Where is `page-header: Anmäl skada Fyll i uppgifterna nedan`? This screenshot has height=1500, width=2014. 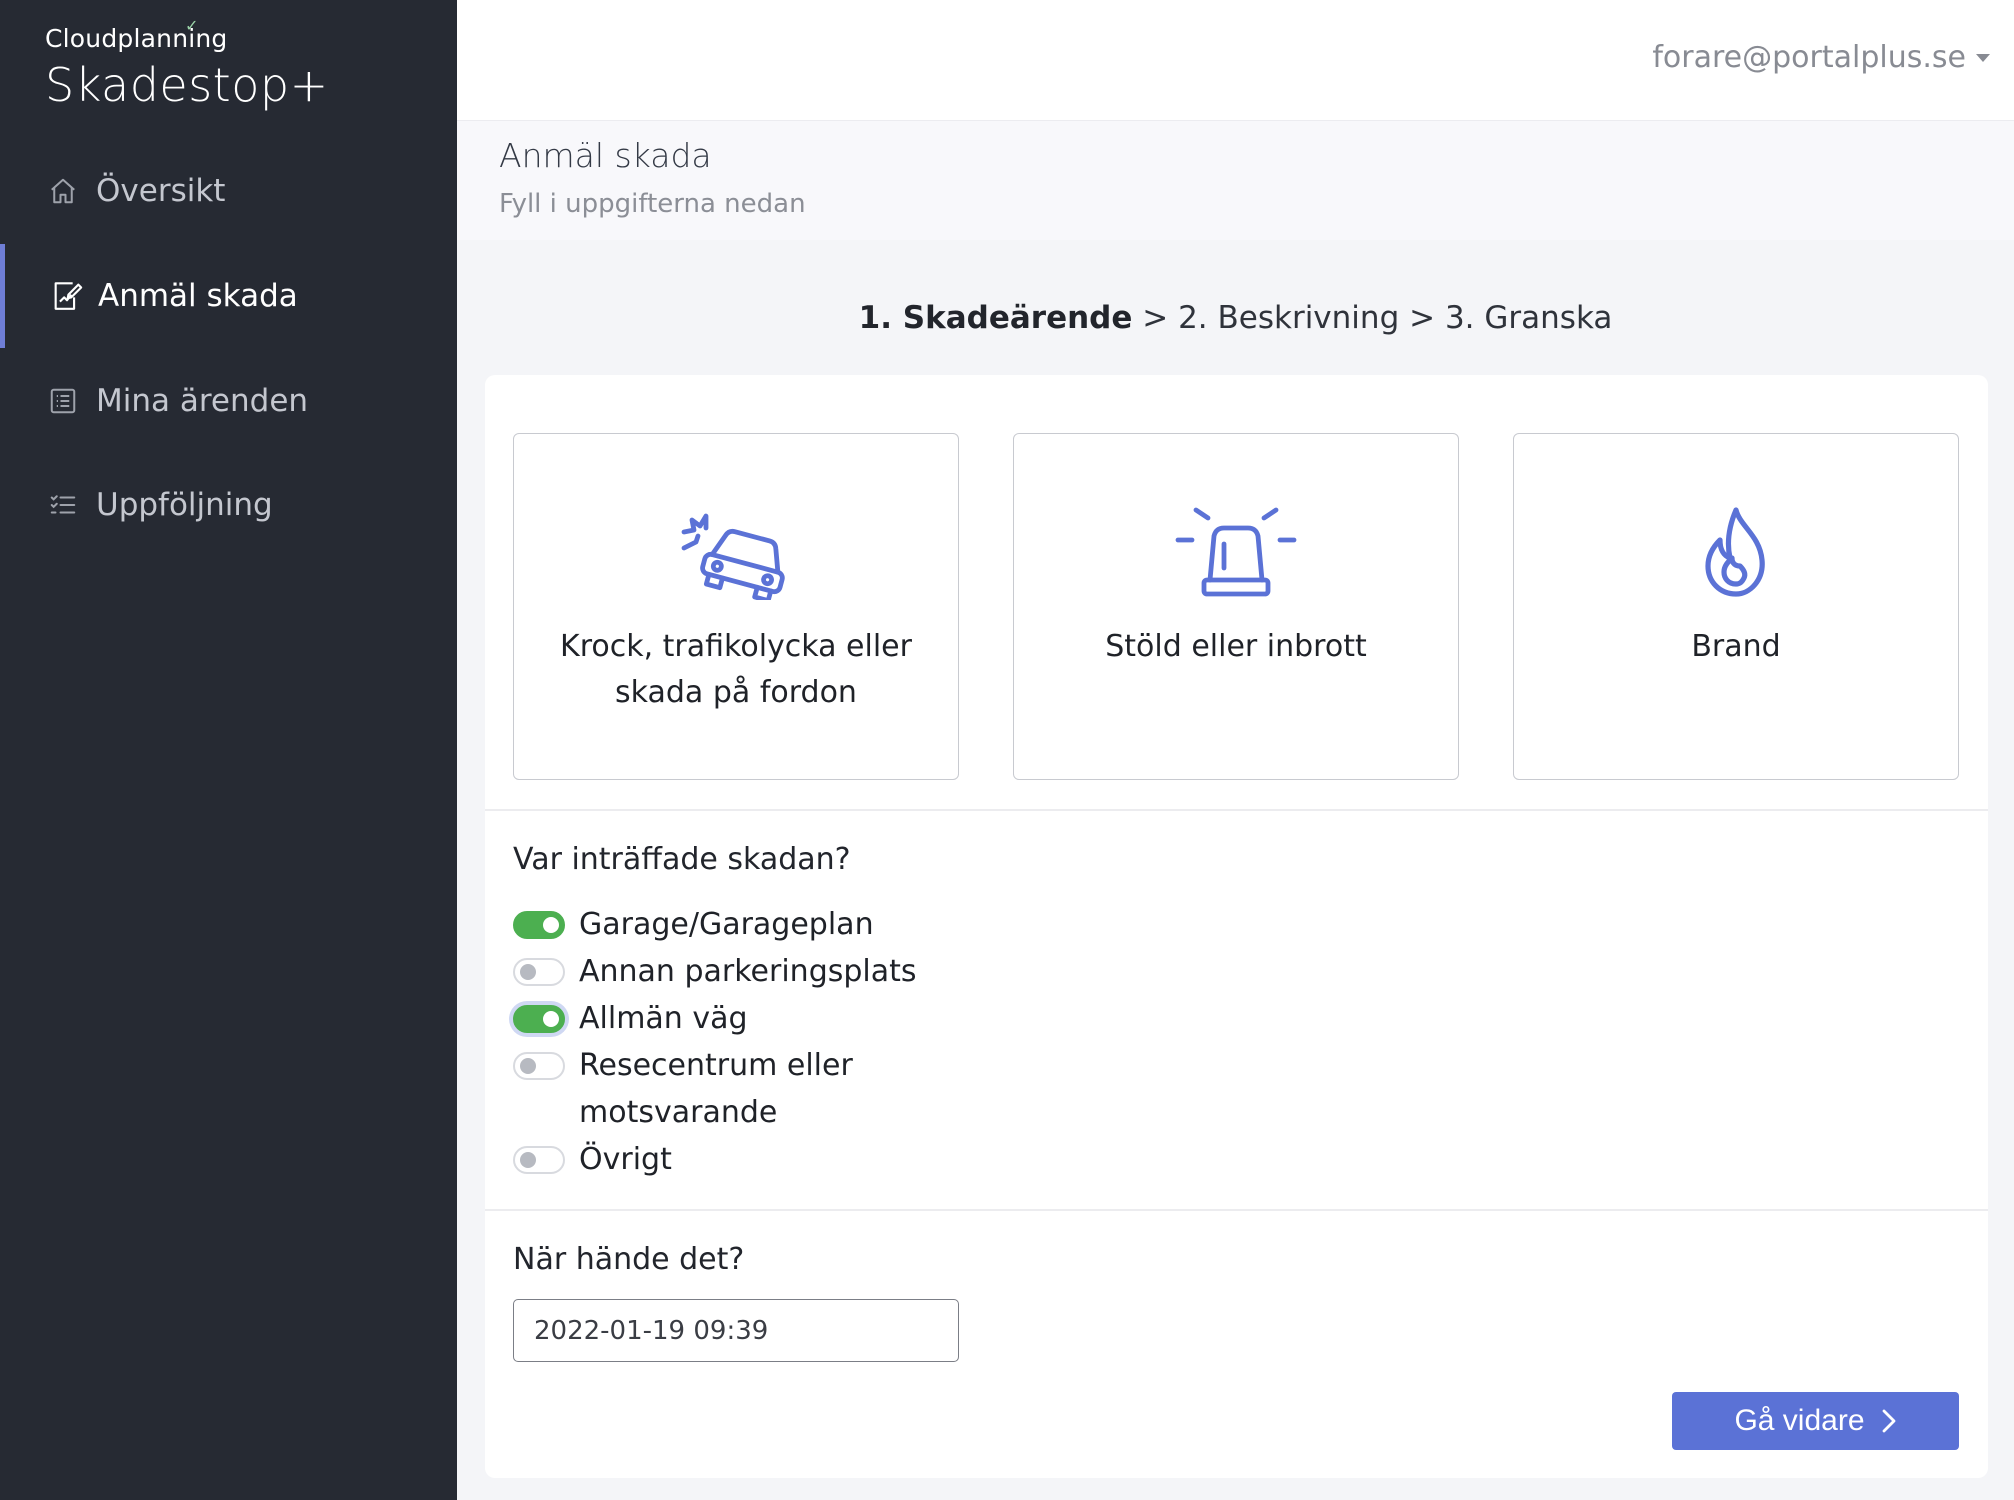 page-header: Anmäl skada Fyll i uppgifterna nedan is located at coordinates (1235, 180).